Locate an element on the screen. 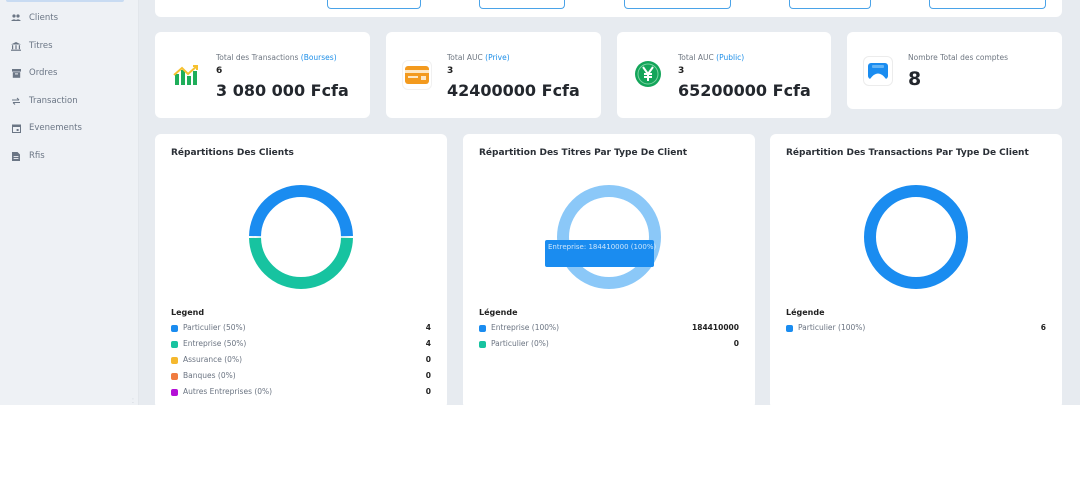 Image resolution: width=1080 pixels, height=478 pixels. legend-label: Particulier (0%) is located at coordinates (520, 343).